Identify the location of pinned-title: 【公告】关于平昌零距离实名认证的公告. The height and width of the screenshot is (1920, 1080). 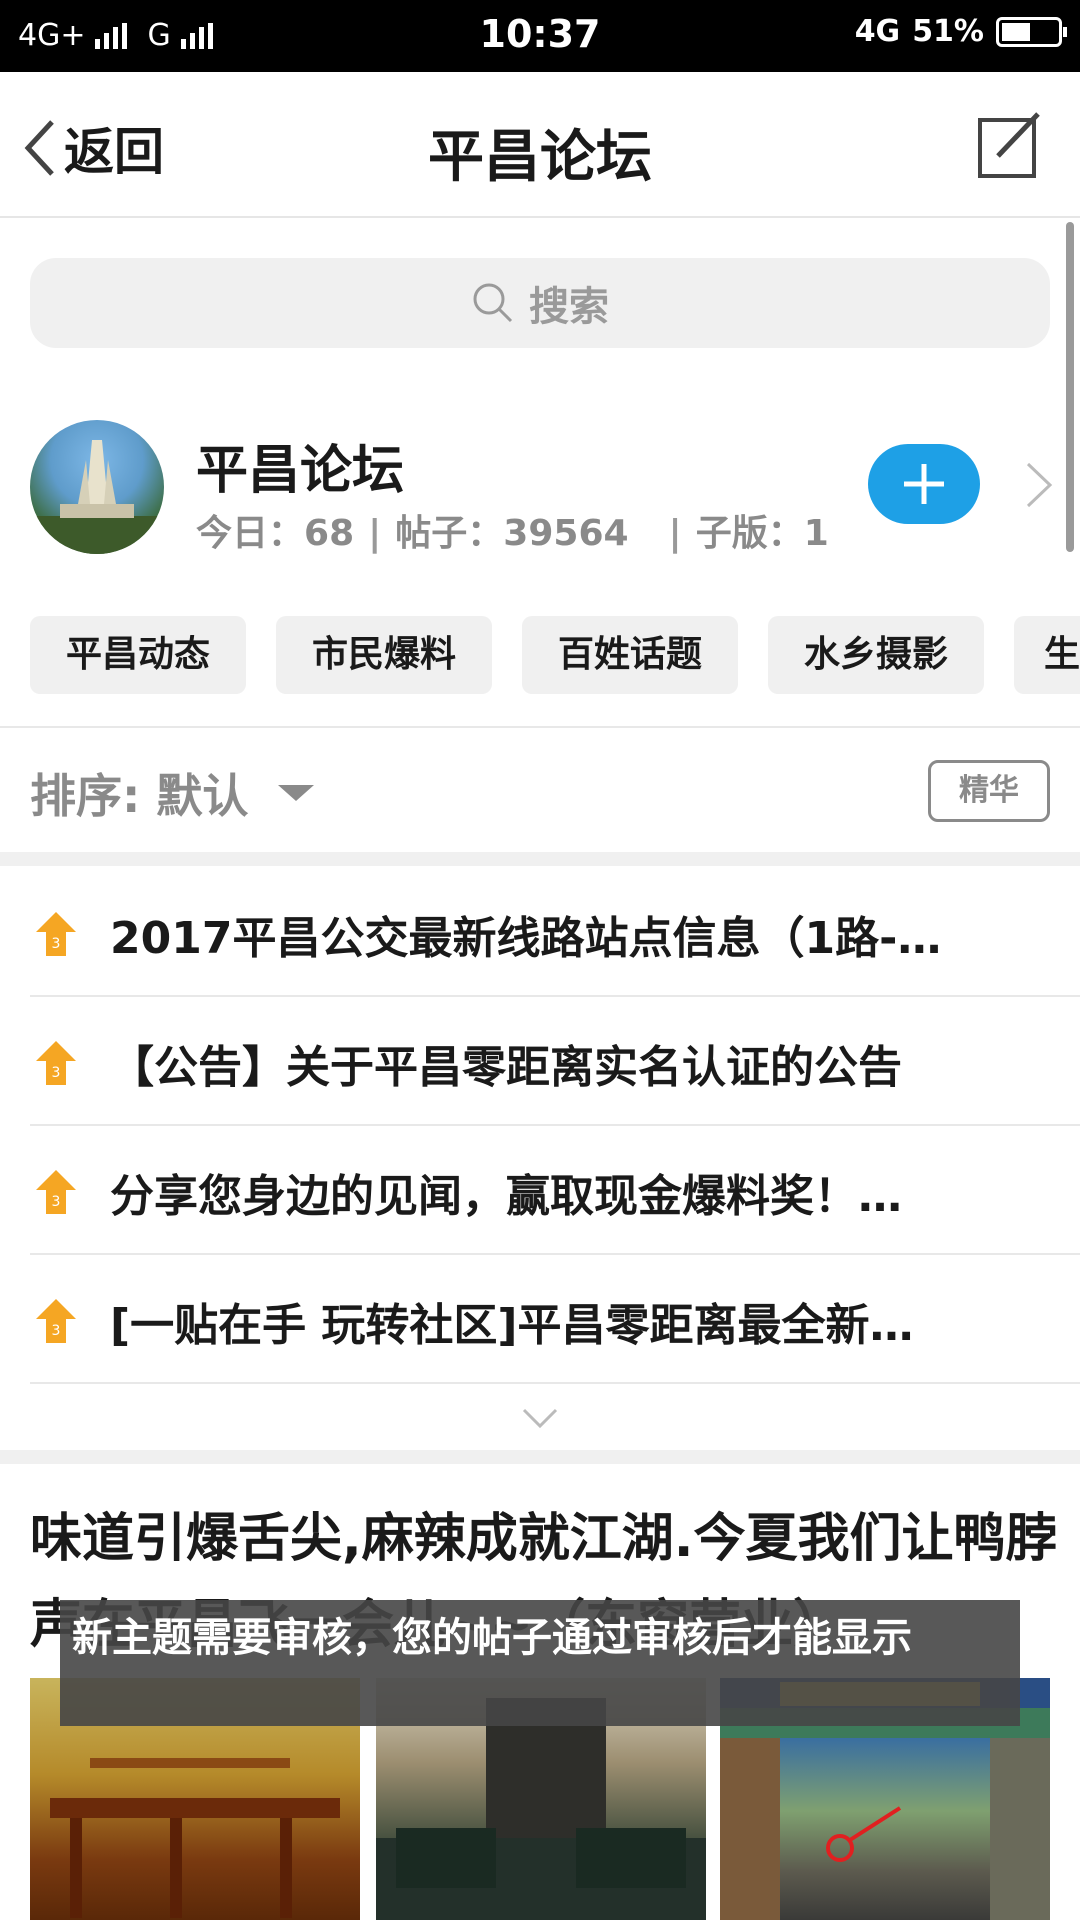
(506, 1067).